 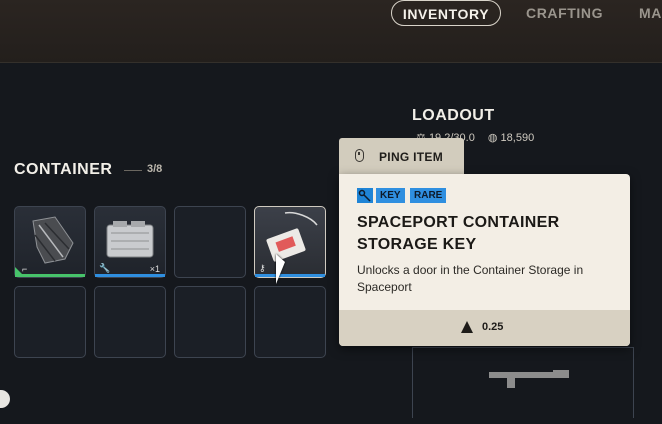 I want to click on credits-icon: ◍, so click(x=492, y=138).